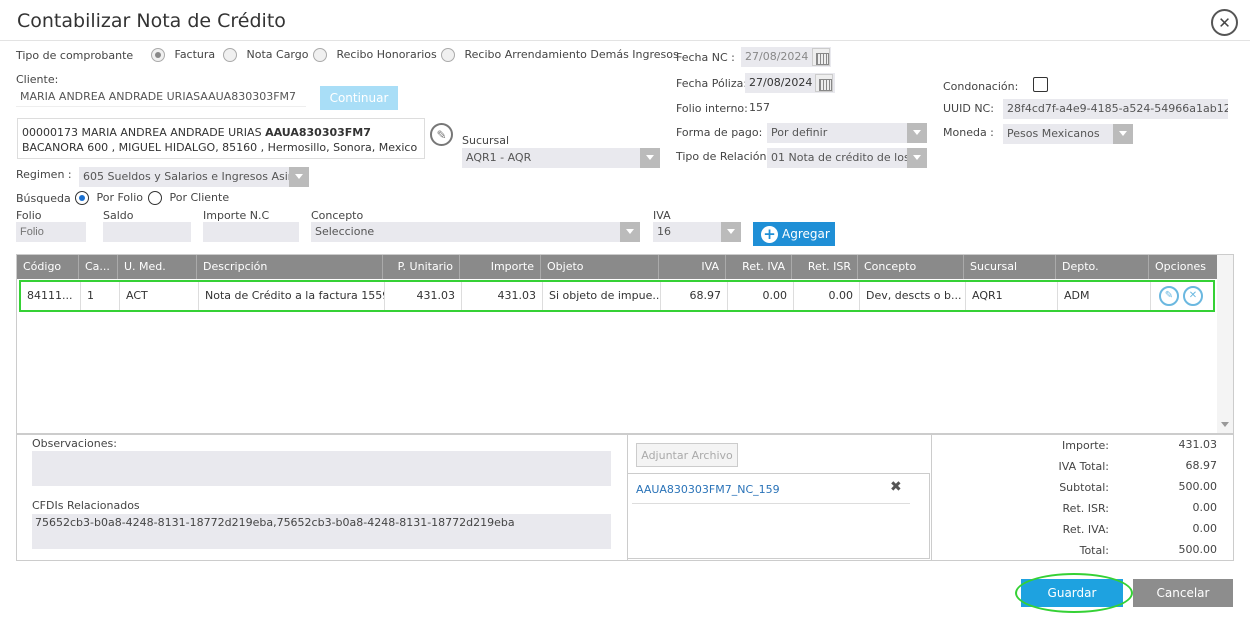 The height and width of the screenshot is (633, 1250). What do you see at coordinates (29, 215) in the screenshot?
I see `folio-label: Folio` at bounding box center [29, 215].